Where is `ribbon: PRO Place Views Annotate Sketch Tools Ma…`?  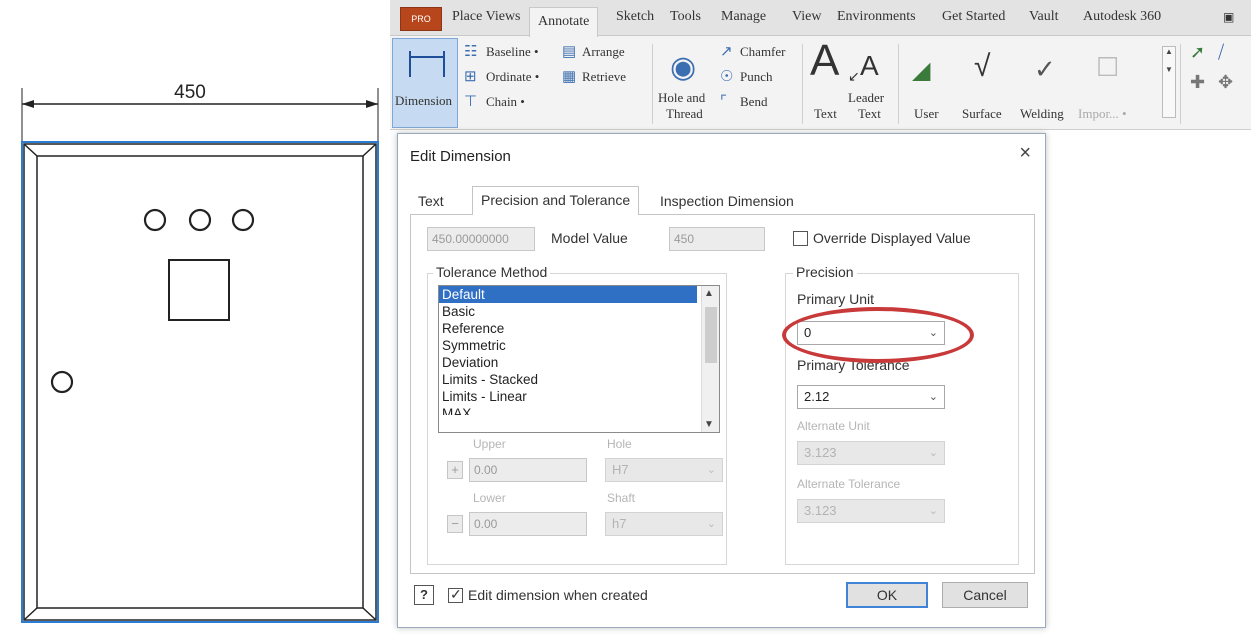
ribbon: PRO Place Views Annotate Sketch Tools Ma… is located at coordinates (820, 65).